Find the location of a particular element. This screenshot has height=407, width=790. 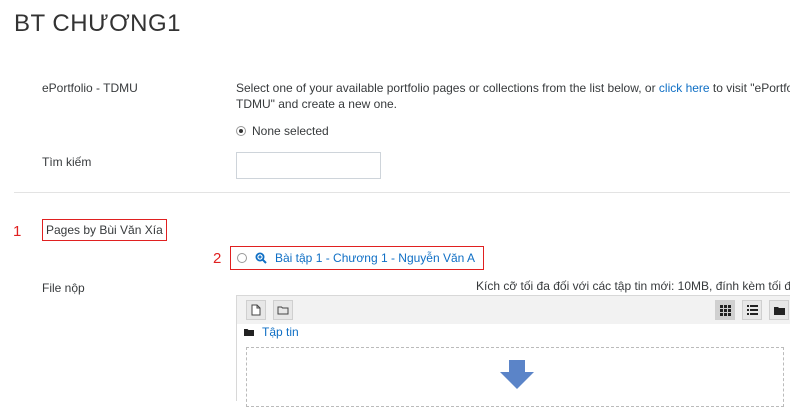

page-item-link: Bài tập 1 - Chương 1 - Nguyễn Văn A is located at coordinates (375, 258).